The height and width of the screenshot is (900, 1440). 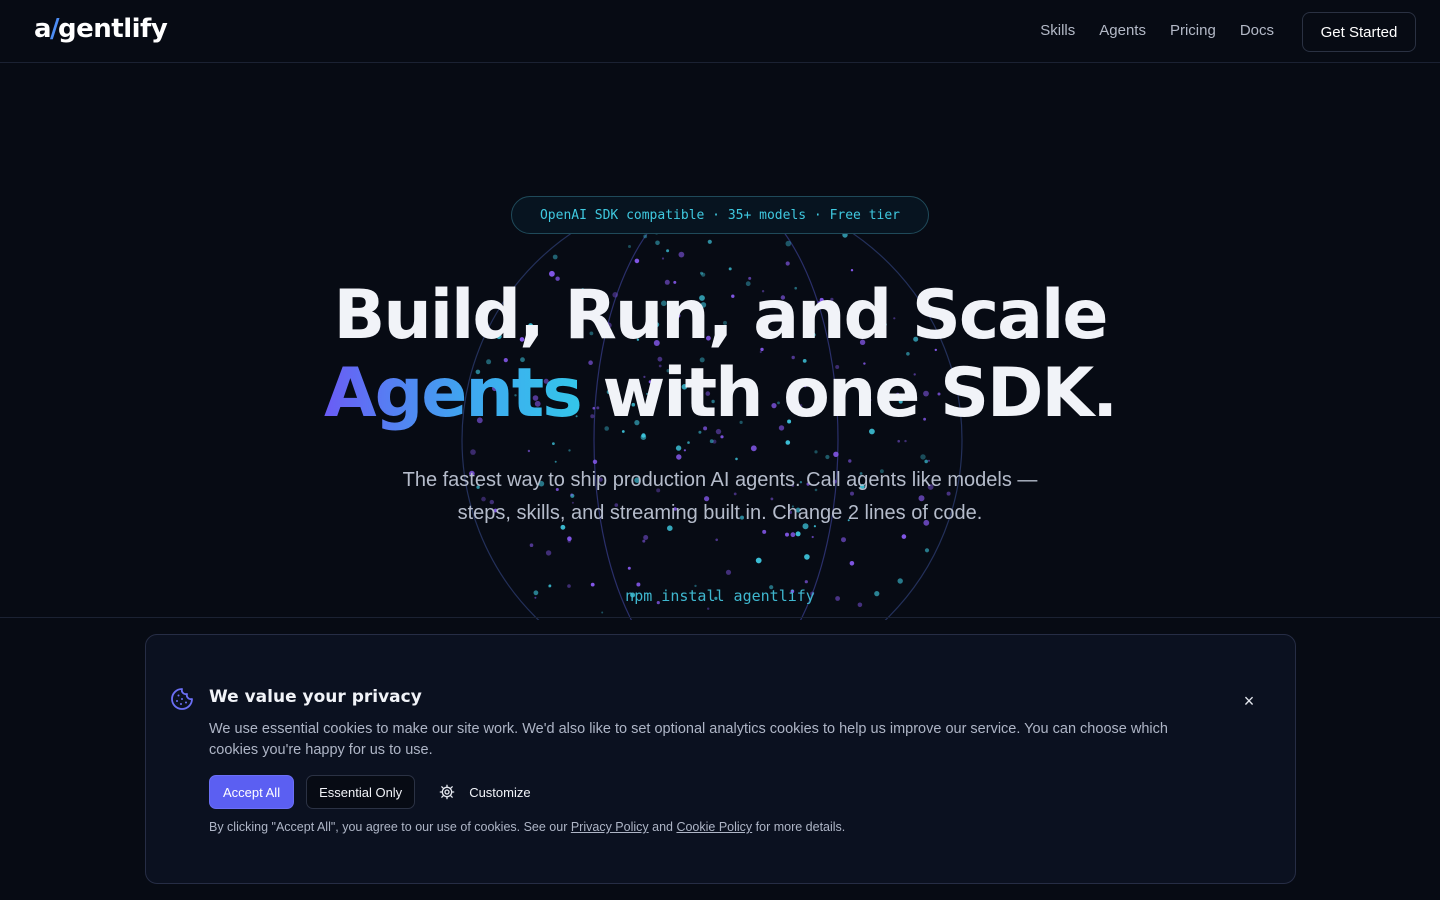 I want to click on headline-gradient-word: Agents, so click(x=453, y=393).